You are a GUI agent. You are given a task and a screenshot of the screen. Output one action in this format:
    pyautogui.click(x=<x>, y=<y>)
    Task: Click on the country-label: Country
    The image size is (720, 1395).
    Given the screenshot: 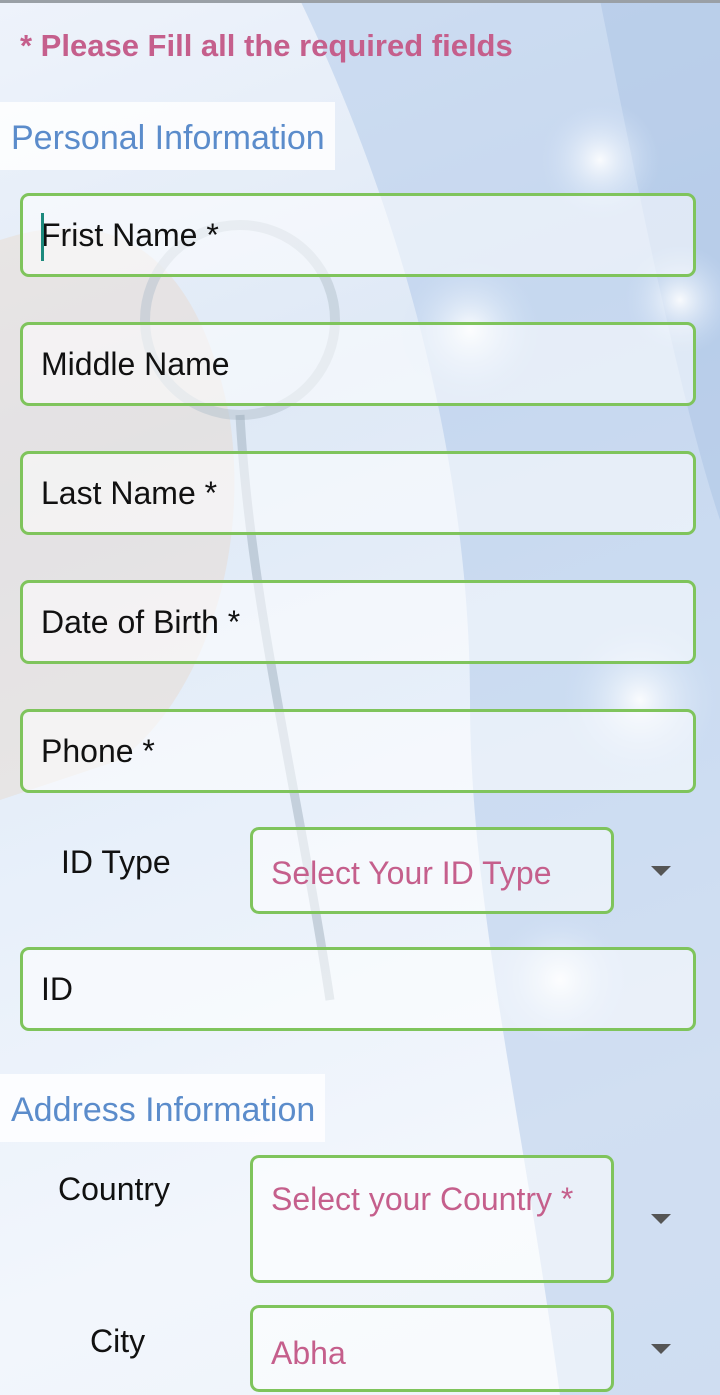 What is the action you would take?
    pyautogui.click(x=114, y=1189)
    